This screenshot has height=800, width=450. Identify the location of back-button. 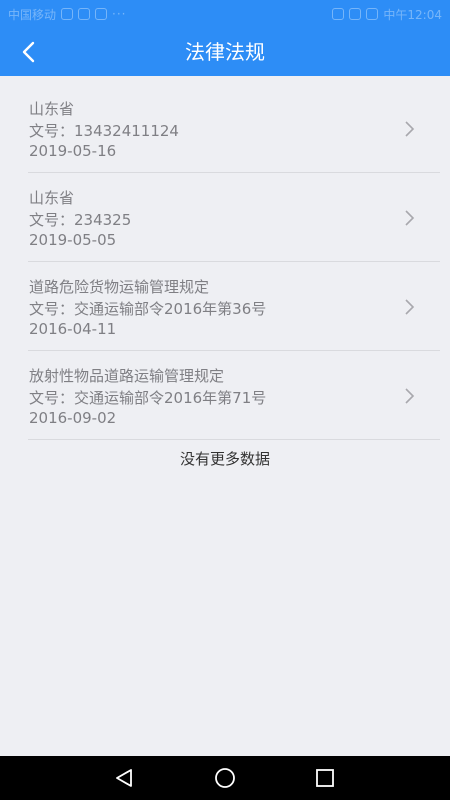
(28, 52).